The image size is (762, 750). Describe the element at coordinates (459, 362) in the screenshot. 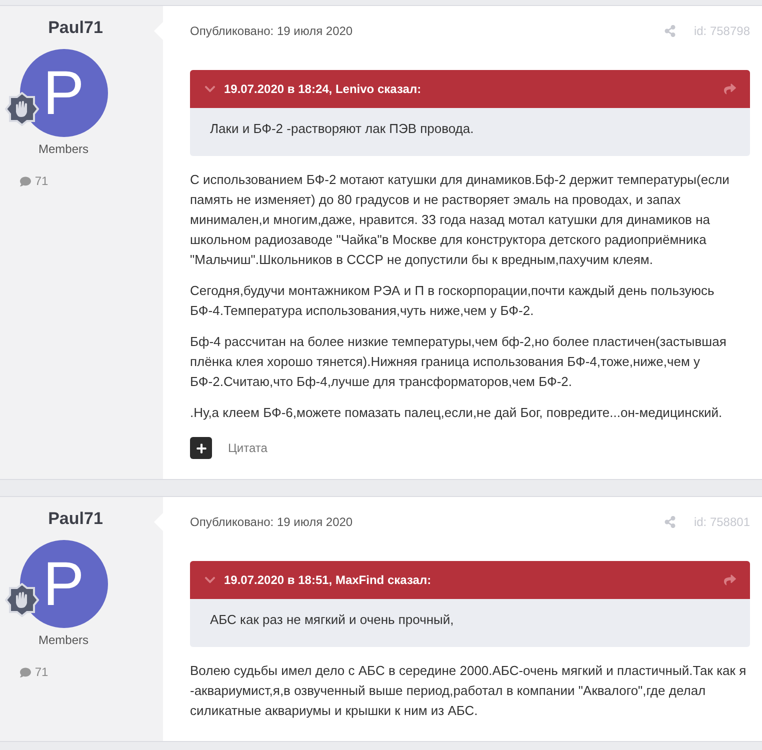

I see `post-paragraph: Бф-4 рассчитан на более низкие температуры,чем бф-2,но более пластичен(застывшая плёнка клея хорошо тянется).Нижняя граница использования БФ-4,тоже,ниже,чем у БФ-2.Считаю,что Бф-4,лучше для трансформаторов,чем БФ-2.` at that location.